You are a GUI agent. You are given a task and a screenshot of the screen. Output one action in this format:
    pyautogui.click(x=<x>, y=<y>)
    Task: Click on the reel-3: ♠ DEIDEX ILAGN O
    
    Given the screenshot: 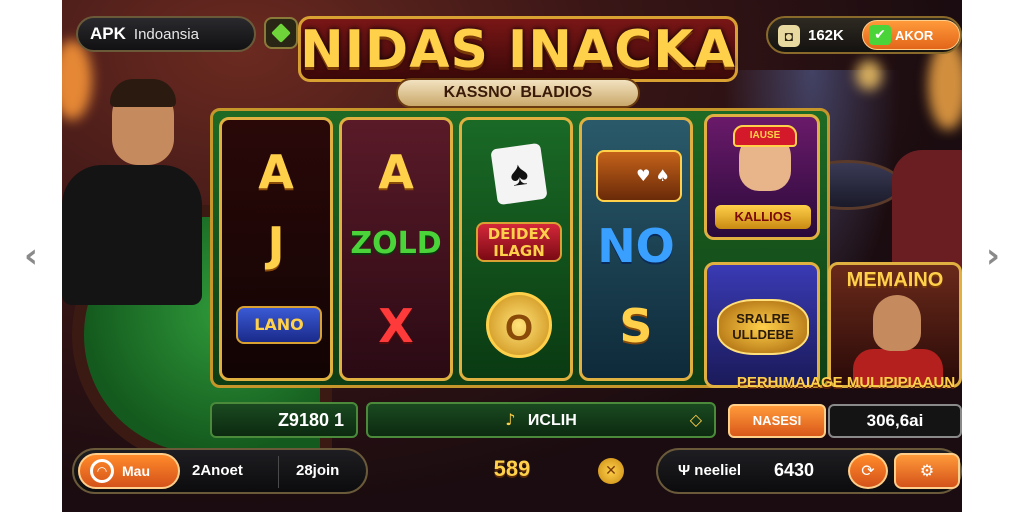 What is the action you would take?
    pyautogui.click(x=516, y=249)
    